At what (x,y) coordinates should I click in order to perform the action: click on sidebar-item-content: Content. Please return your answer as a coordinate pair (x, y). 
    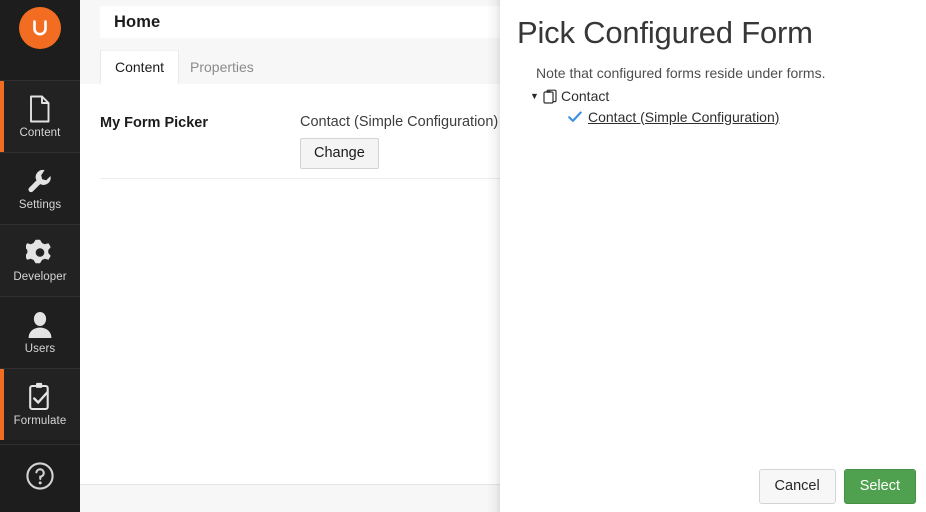
    Looking at the image, I should click on (40, 116).